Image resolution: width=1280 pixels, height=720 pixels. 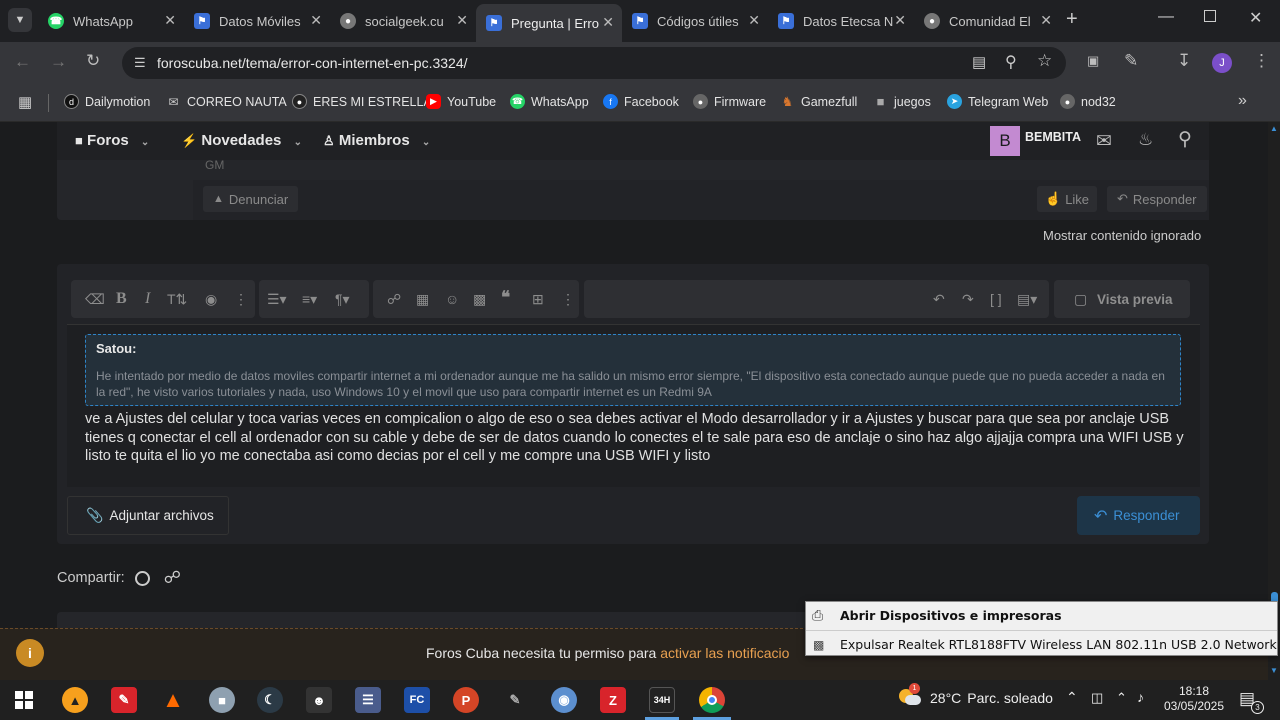 What do you see at coordinates (25, 102) in the screenshot?
I see `apps-grid-icon: ▦` at bounding box center [25, 102].